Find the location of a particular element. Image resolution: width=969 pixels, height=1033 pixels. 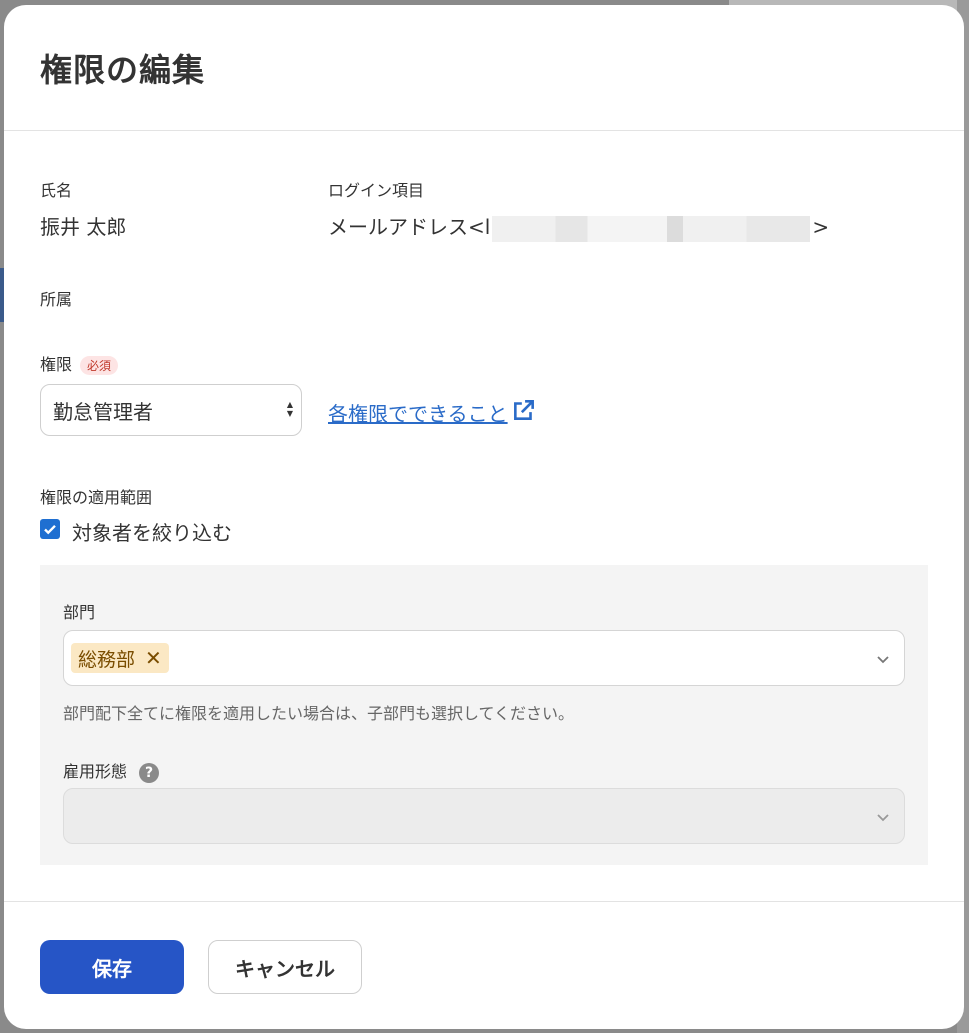

department-select: 総務部 ✕ is located at coordinates (484, 658).